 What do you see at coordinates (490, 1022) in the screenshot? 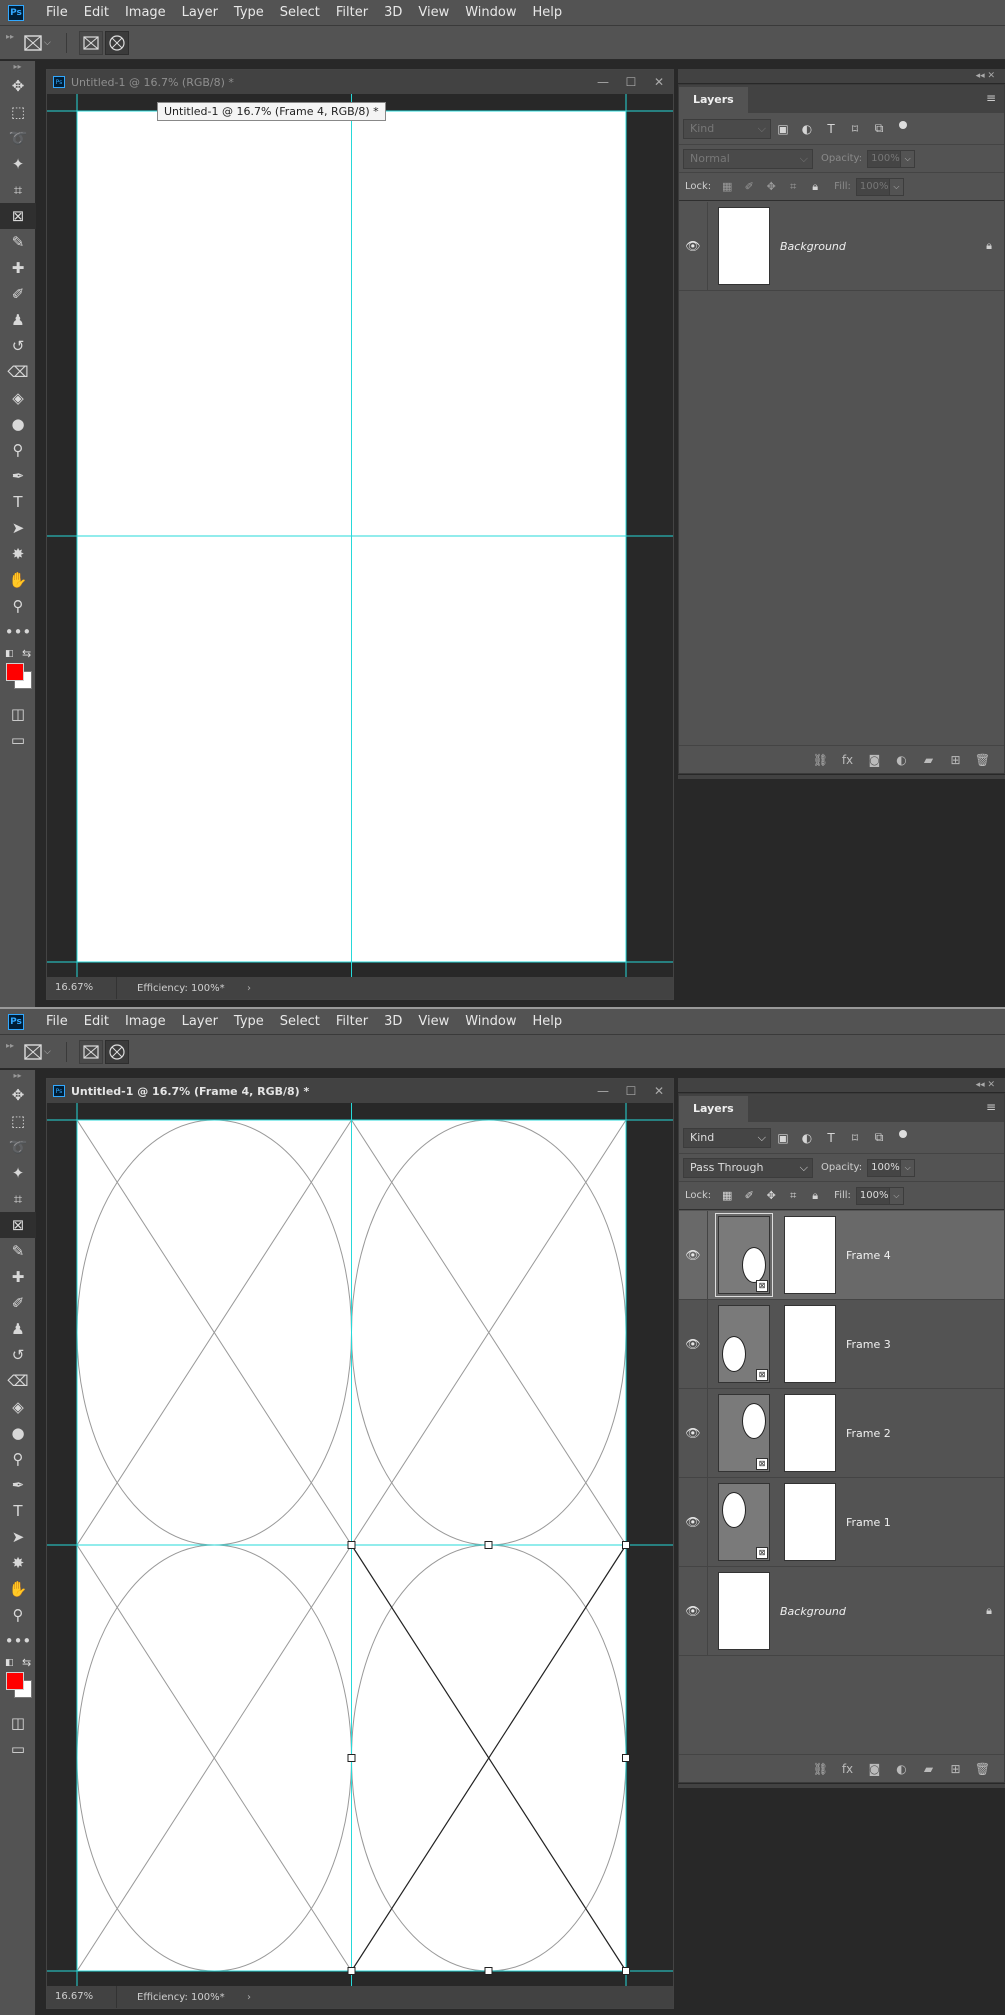
I see `menu-window: Window` at bounding box center [490, 1022].